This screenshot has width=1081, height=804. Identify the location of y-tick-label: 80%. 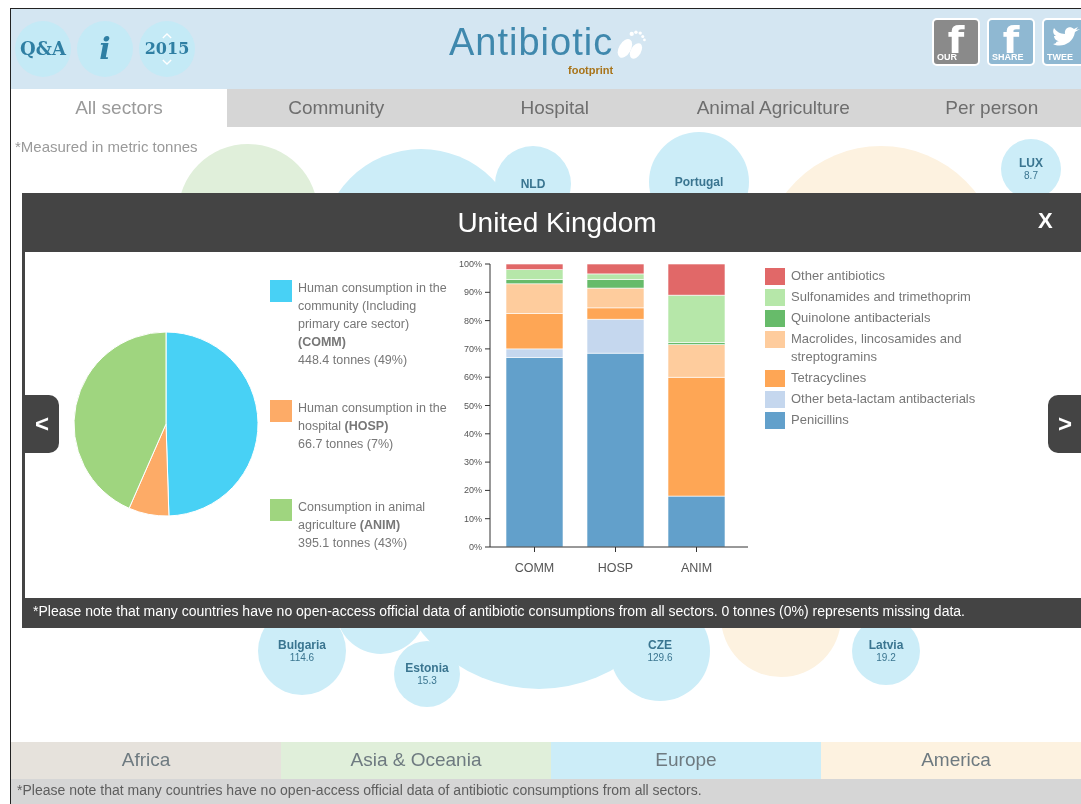
(473, 320).